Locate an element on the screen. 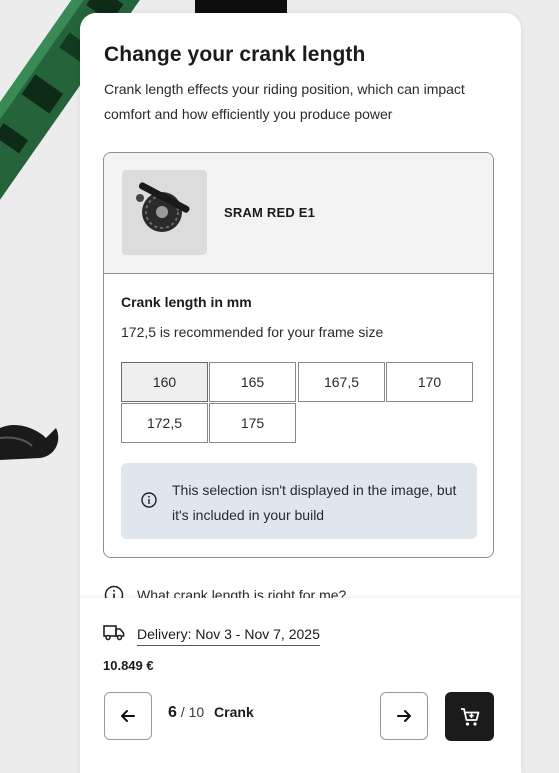 This screenshot has width=559, height=773. recommendation-text: 172,5 is recommended for your frame size is located at coordinates (252, 332).